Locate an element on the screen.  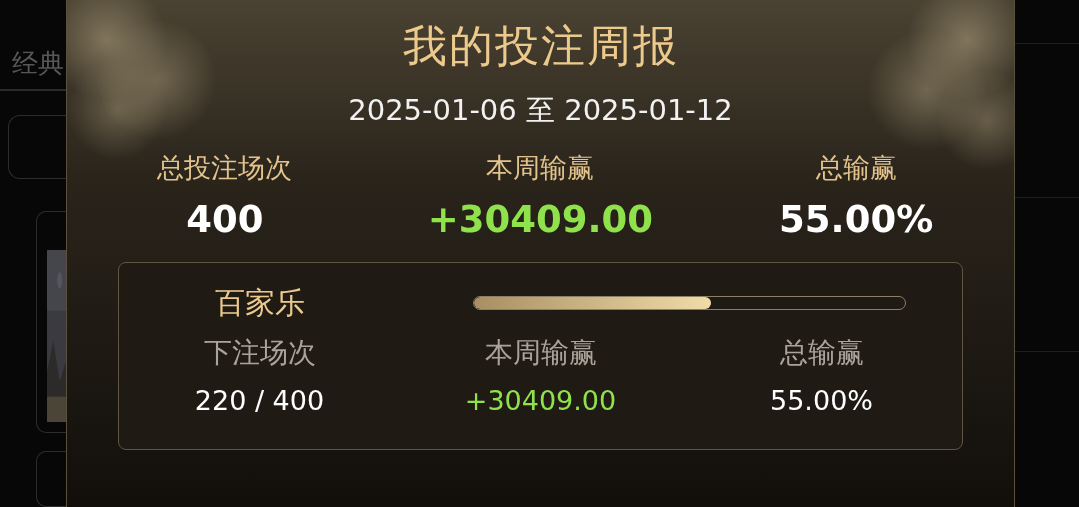
stat-label: 下注场次 is located at coordinates (259, 353).